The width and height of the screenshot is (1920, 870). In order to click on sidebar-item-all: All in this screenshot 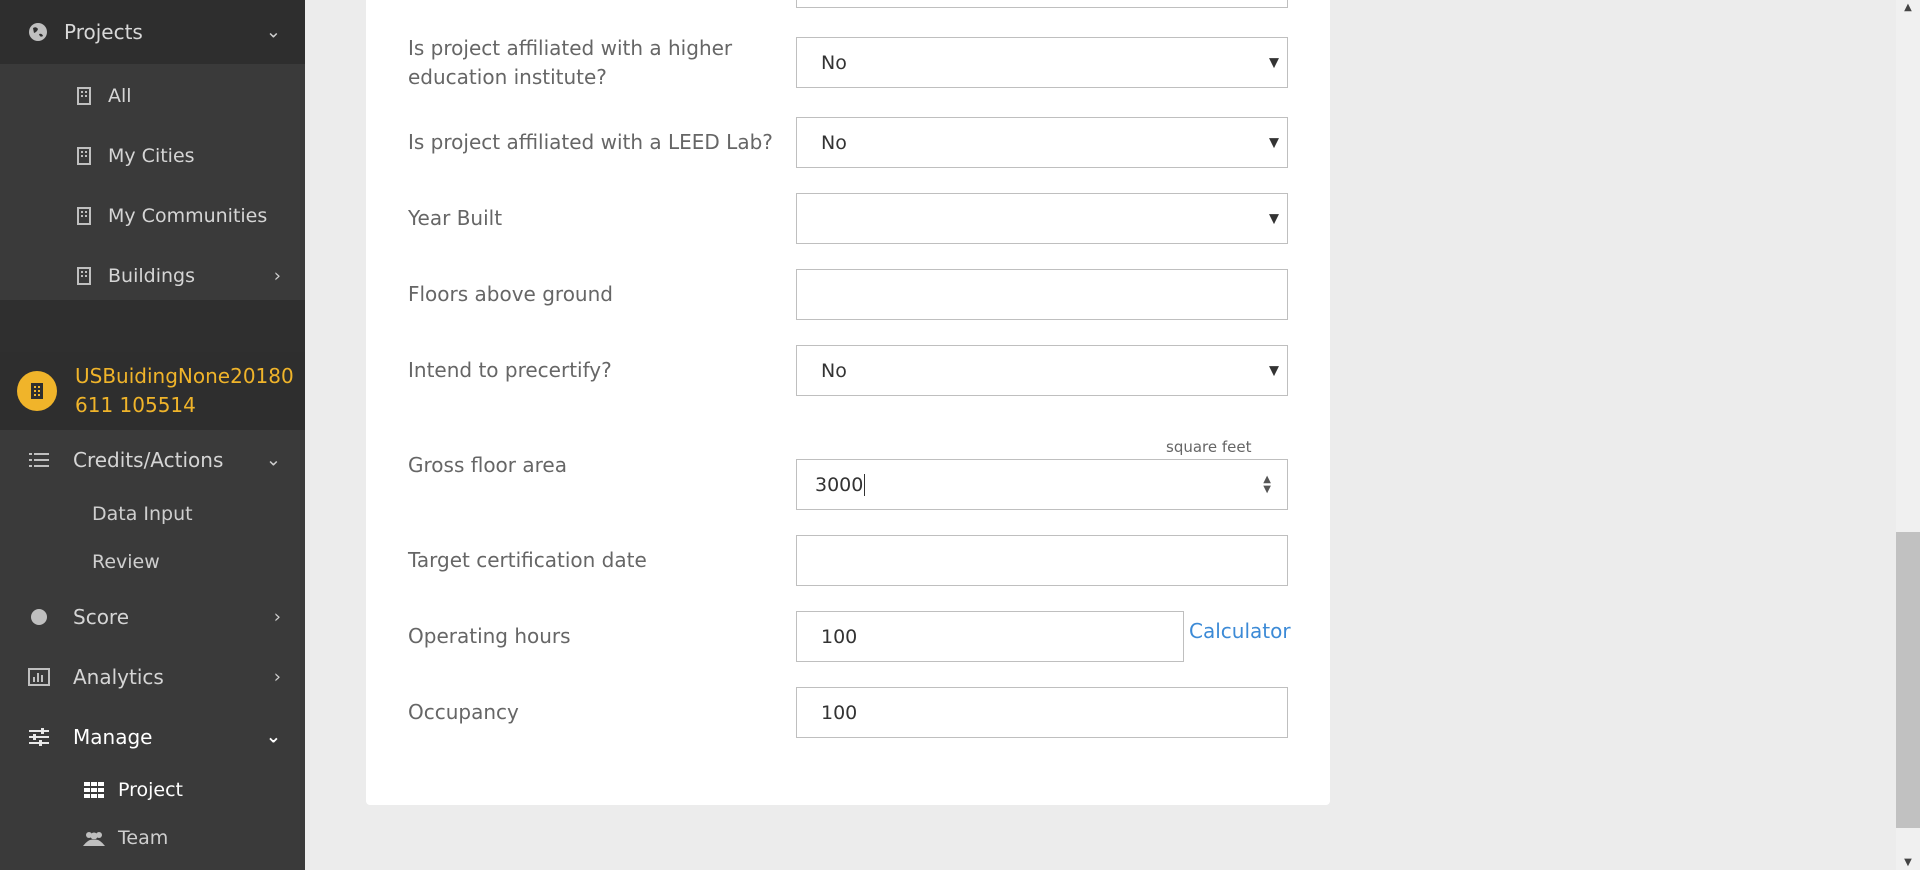, I will do `click(152, 96)`.